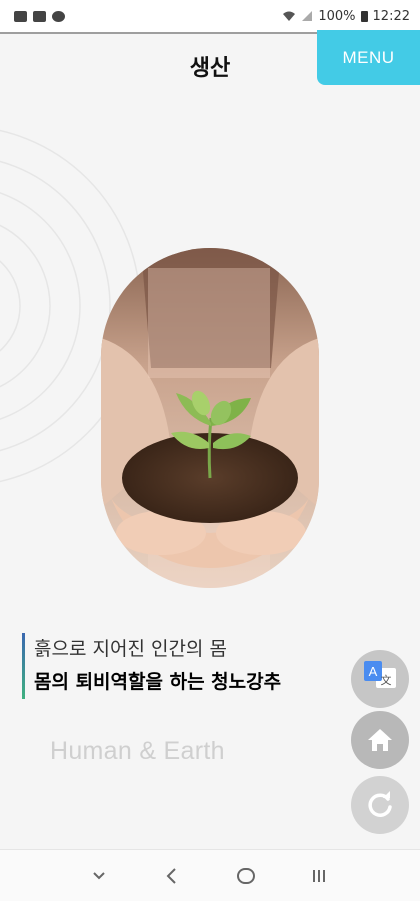 This screenshot has height=901, width=420. Describe the element at coordinates (368, 57) in the screenshot. I see `menu-button: MENU` at that location.